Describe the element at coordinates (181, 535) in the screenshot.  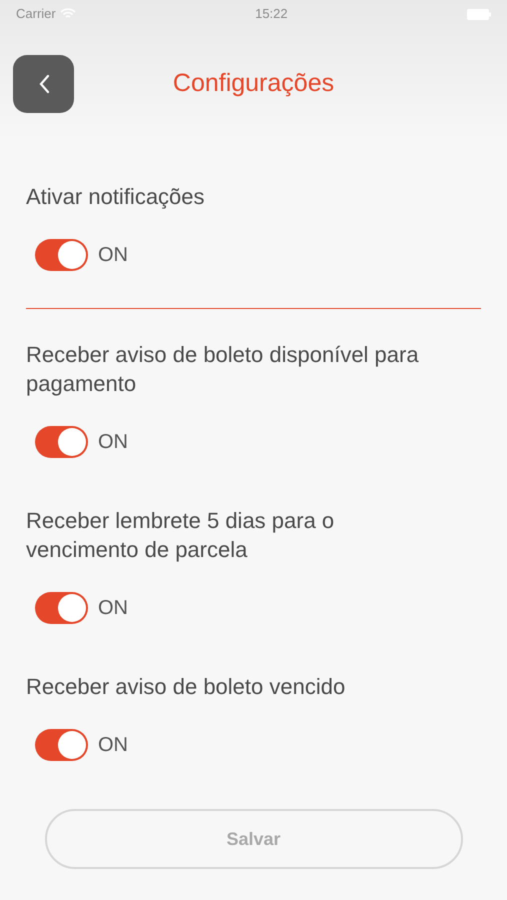
I see `setting-label: Receber lembrete 5 dias para o vencimento de parcela` at that location.